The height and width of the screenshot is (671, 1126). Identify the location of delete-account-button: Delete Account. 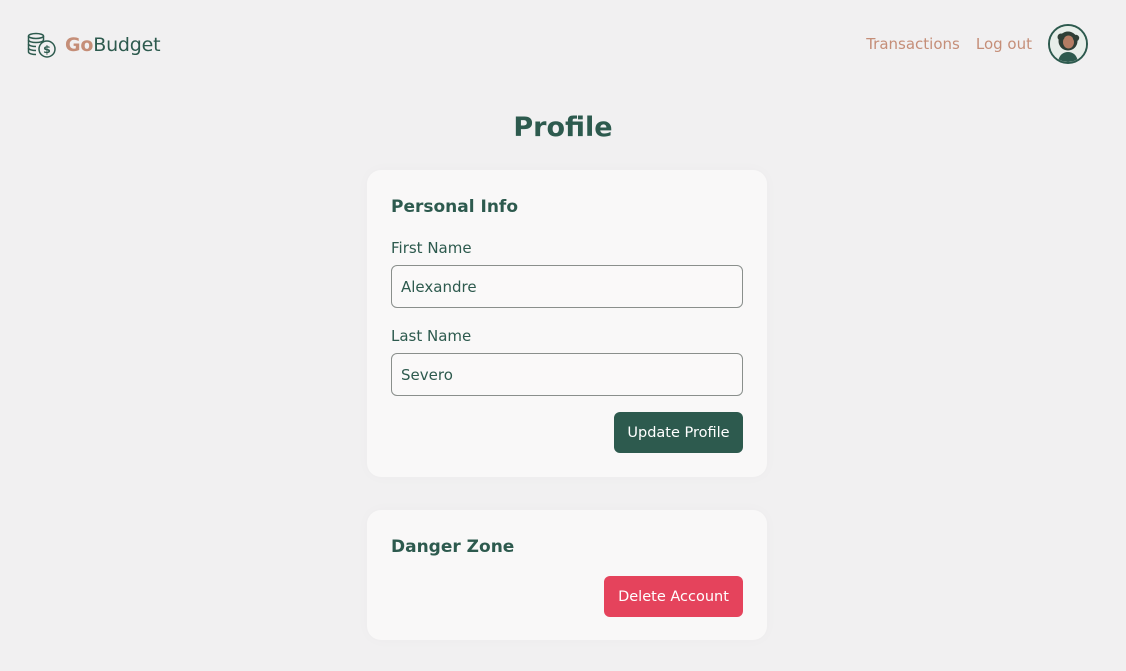
(673, 596).